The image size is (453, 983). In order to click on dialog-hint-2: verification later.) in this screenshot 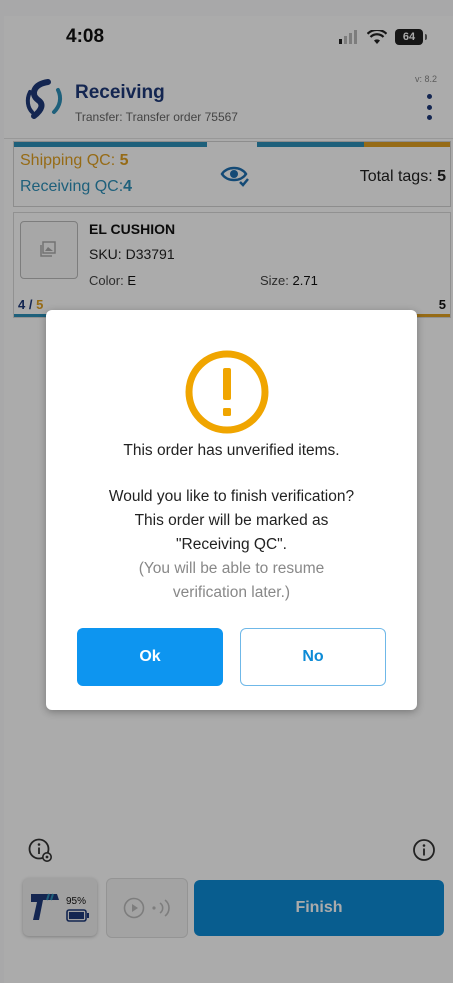, I will do `click(231, 592)`.